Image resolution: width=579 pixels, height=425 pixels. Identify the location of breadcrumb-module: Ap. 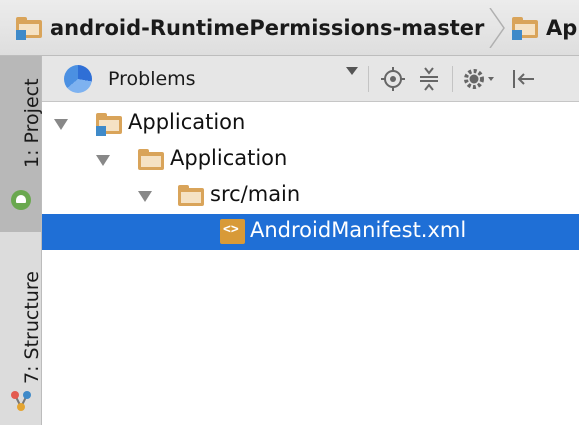
(544, 28).